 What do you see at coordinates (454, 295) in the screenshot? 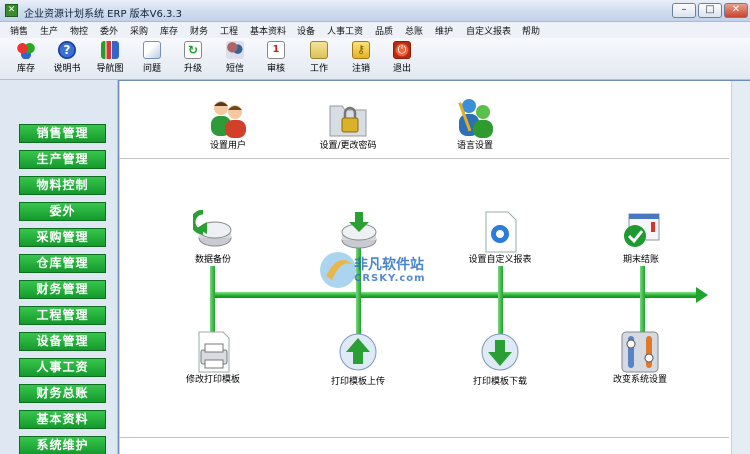
I see `process-flow-line` at bounding box center [454, 295].